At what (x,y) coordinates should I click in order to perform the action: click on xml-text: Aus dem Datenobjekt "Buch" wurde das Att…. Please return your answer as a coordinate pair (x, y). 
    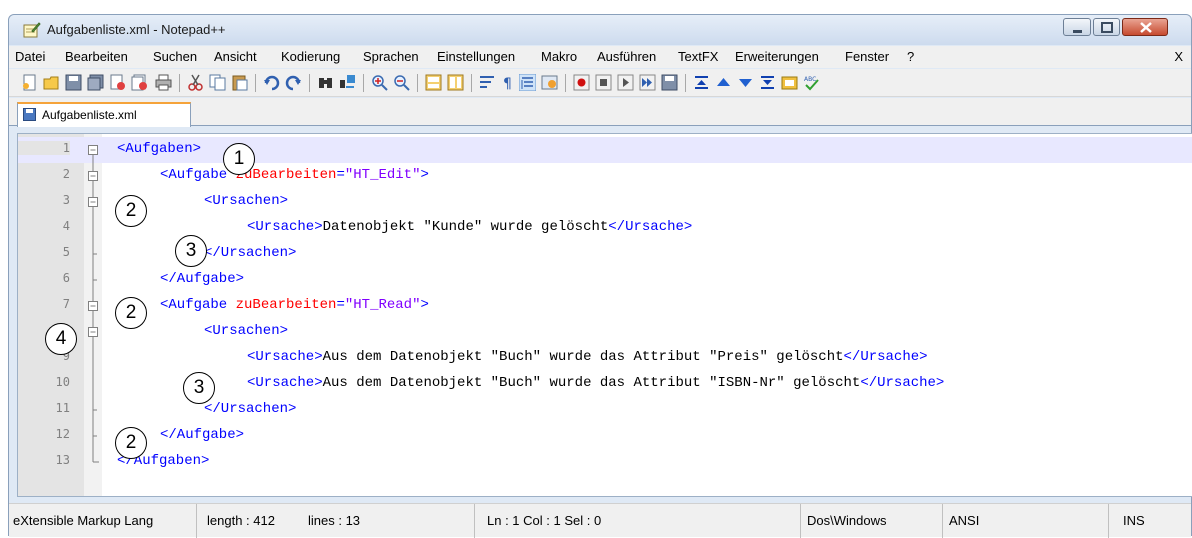
    Looking at the image, I should click on (591, 383).